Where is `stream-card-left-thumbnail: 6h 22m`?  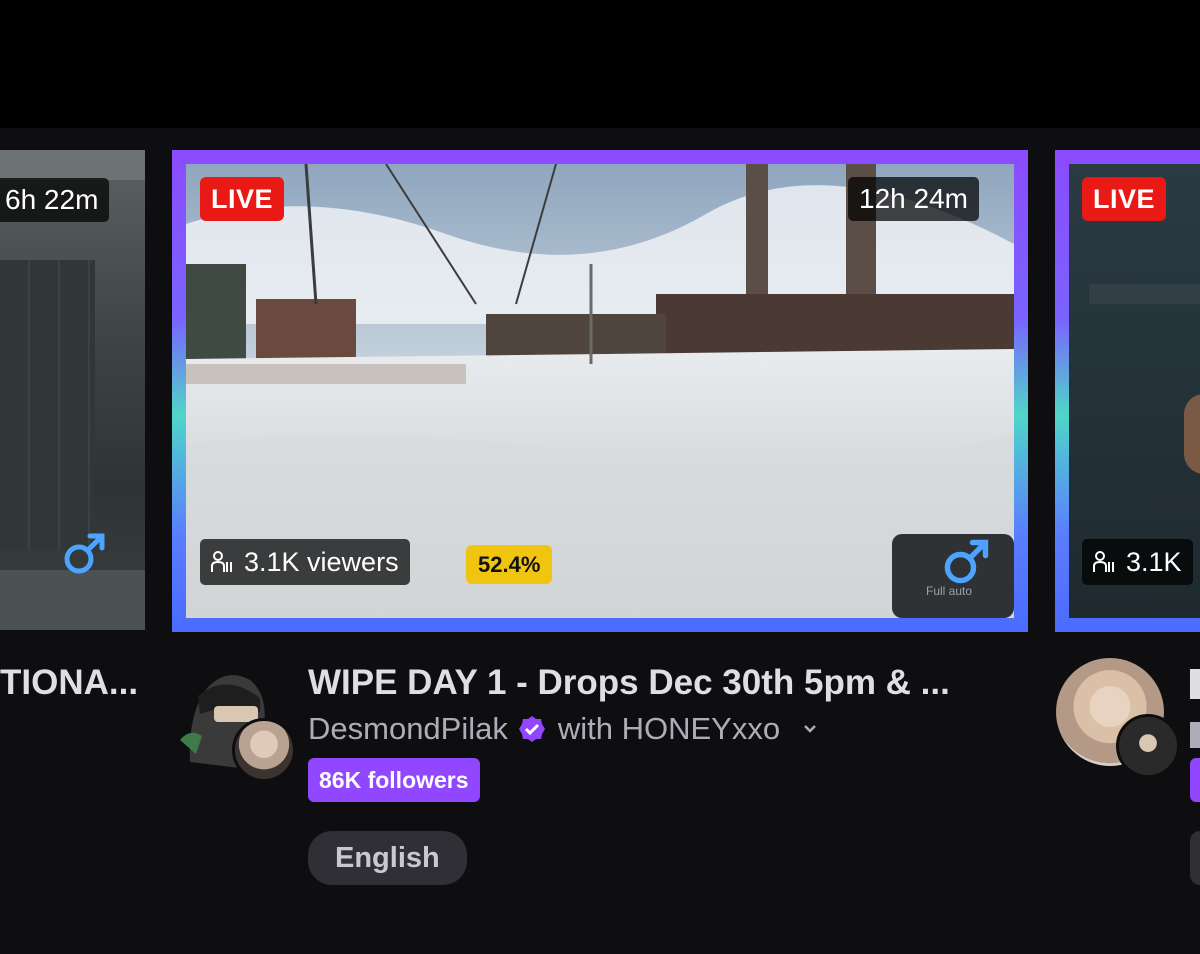 stream-card-left-thumbnail: 6h 22m is located at coordinates (72, 390).